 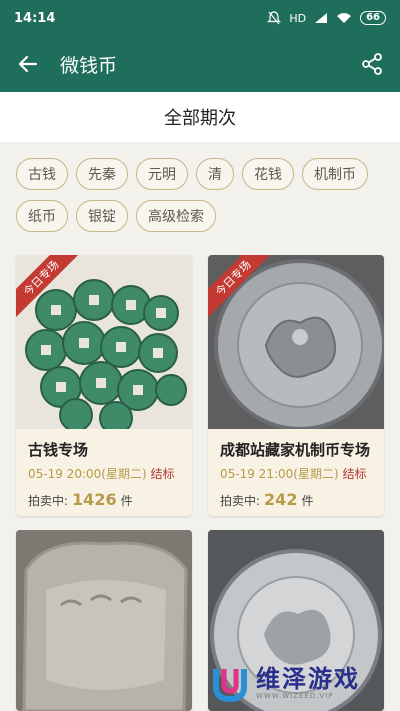 I want to click on share-button, so click(x=372, y=64).